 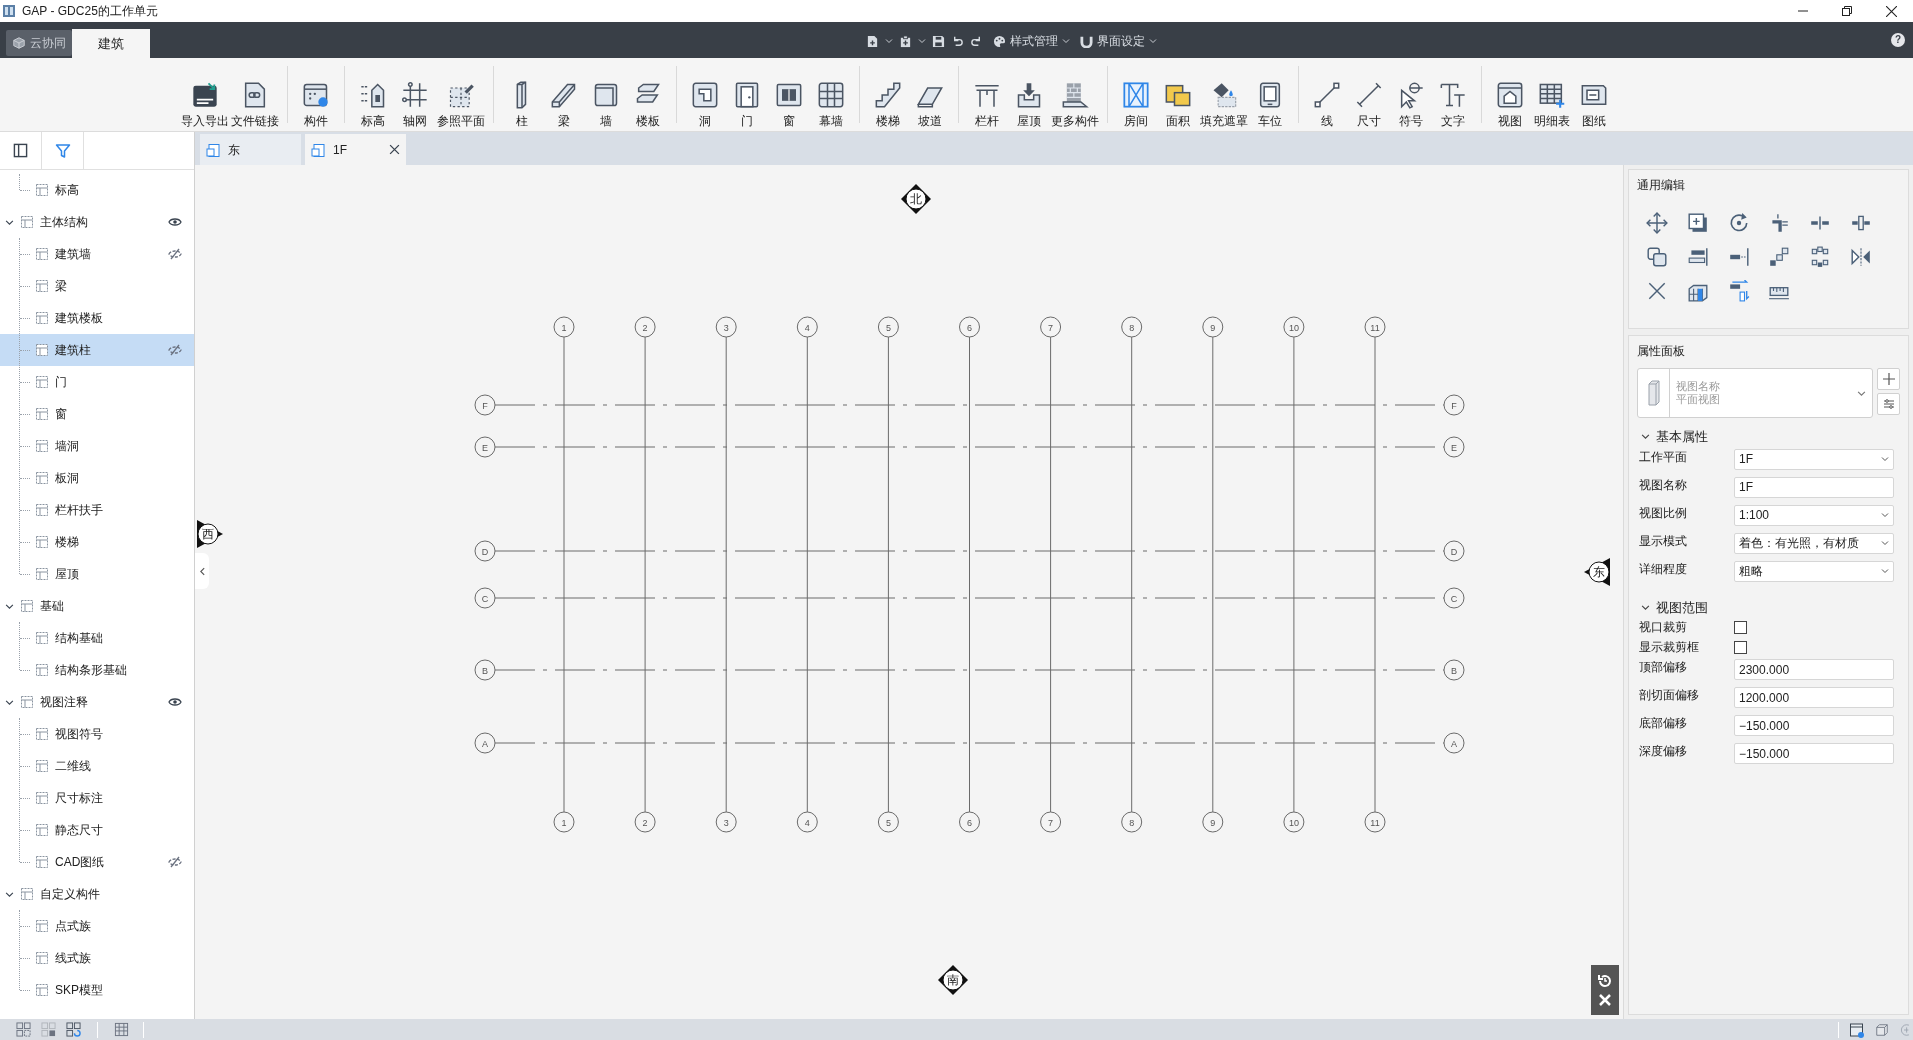 What do you see at coordinates (1814, 697) in the screenshot?
I see `input-field: 1200.000` at bounding box center [1814, 697].